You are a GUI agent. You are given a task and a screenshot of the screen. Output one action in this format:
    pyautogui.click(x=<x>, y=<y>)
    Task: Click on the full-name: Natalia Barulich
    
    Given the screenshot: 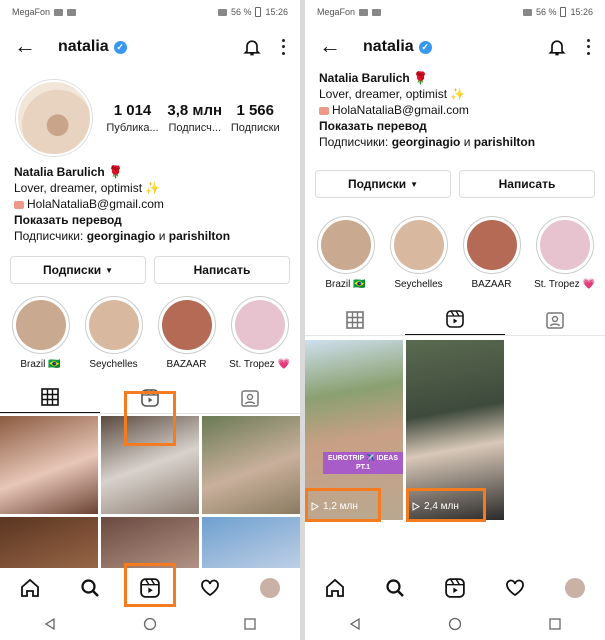 What is the action you would take?
    pyautogui.click(x=59, y=172)
    